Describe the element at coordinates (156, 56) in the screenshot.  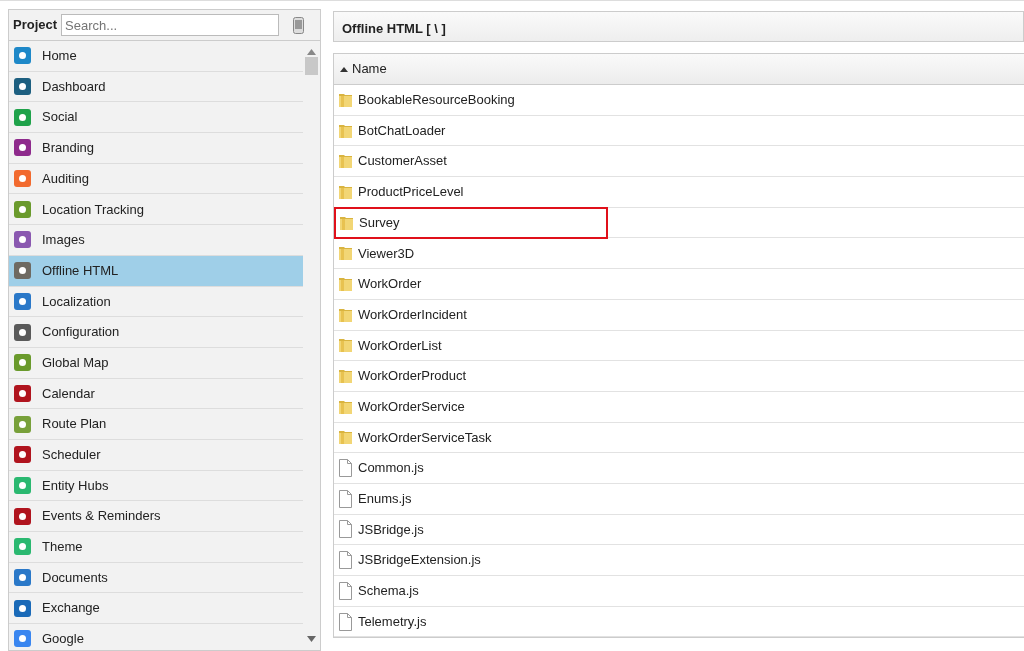
I see `sidebar-item: Home` at that location.